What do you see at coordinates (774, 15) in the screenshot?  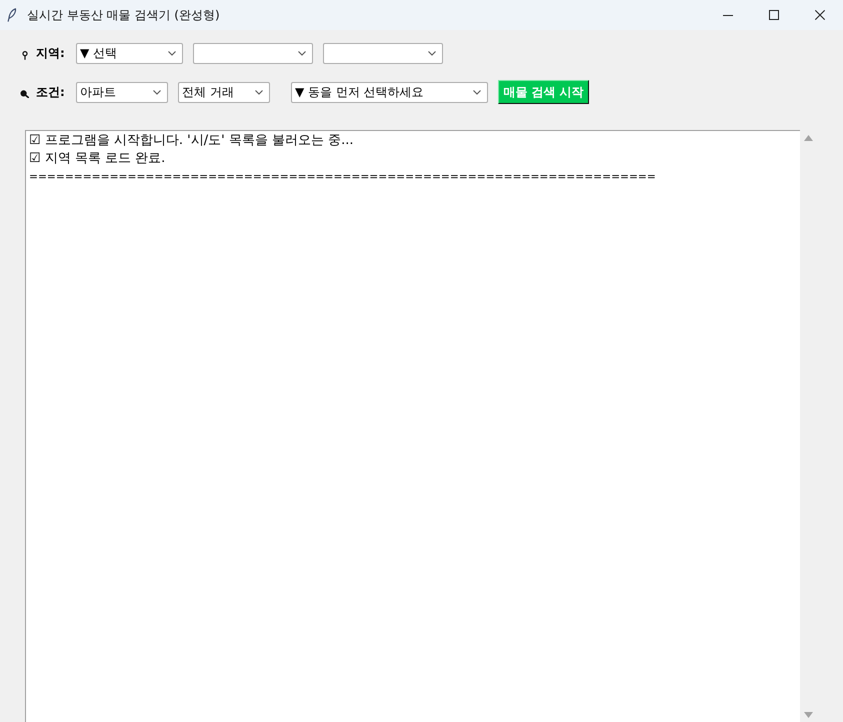 I see `maximize-icon` at bounding box center [774, 15].